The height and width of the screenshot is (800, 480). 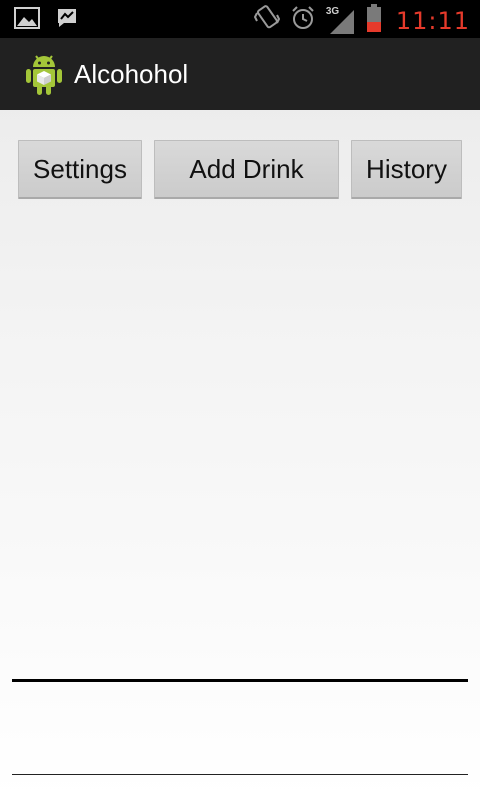 What do you see at coordinates (406, 169) in the screenshot?
I see `history-button: History` at bounding box center [406, 169].